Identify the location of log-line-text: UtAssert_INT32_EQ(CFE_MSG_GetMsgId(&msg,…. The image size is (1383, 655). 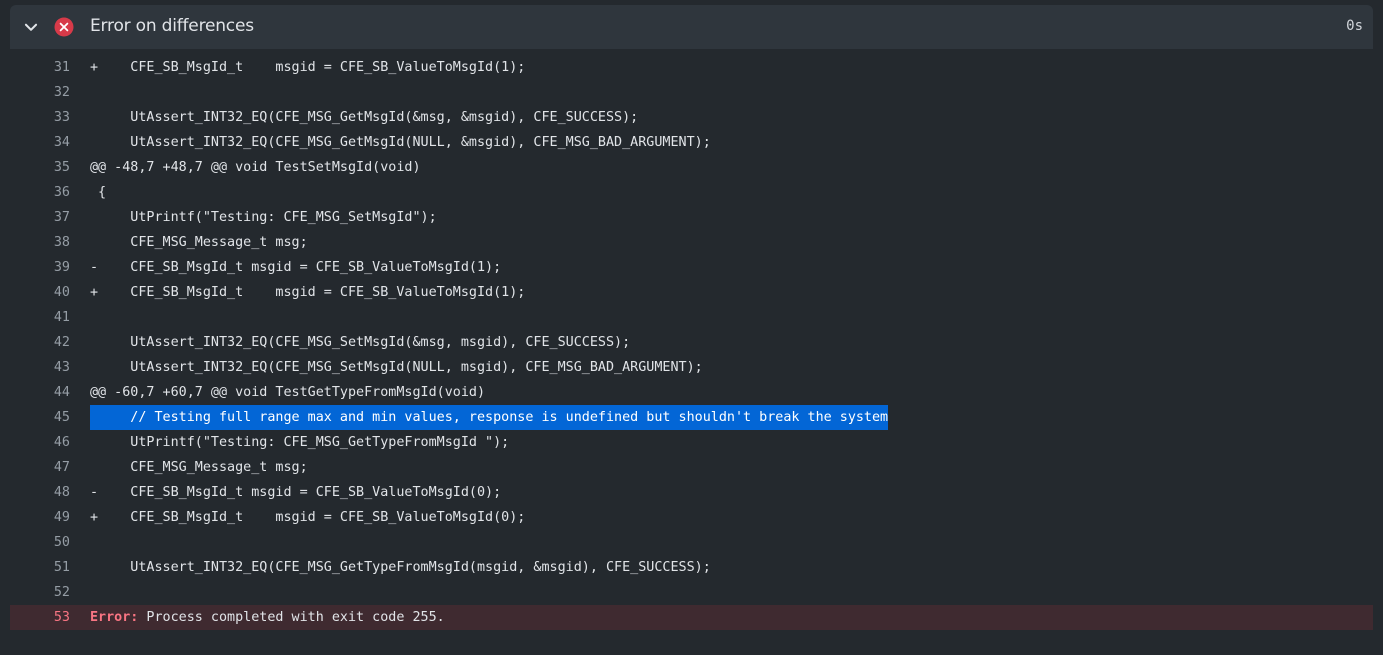
(364, 117).